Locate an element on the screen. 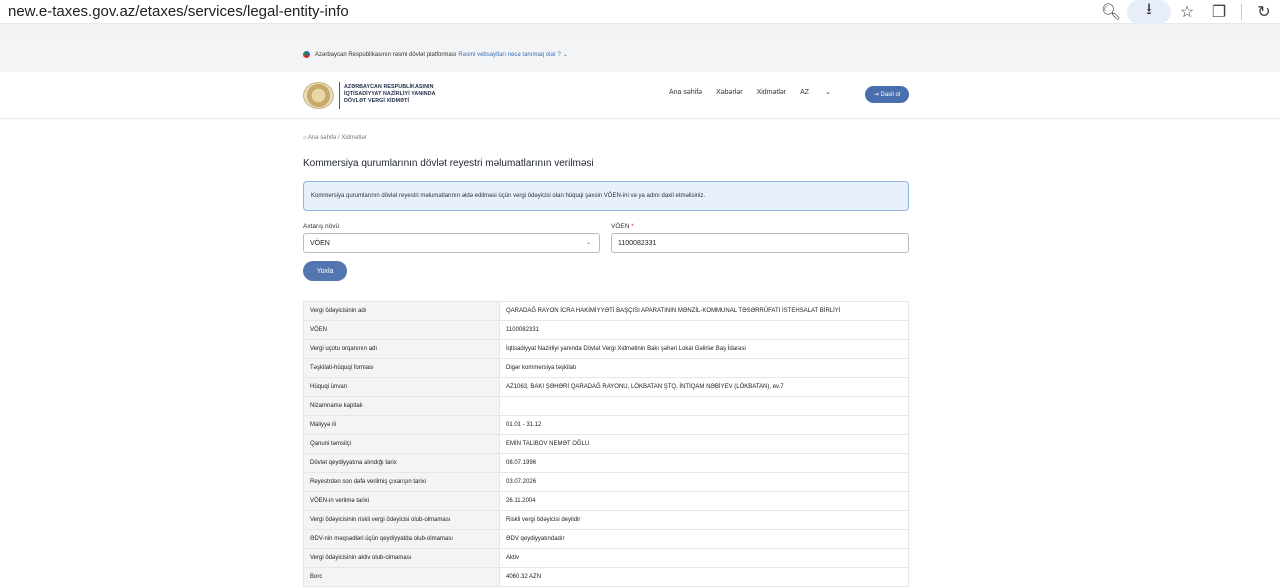 The height and width of the screenshot is (587, 1280). logo-divider is located at coordinates (339, 95).